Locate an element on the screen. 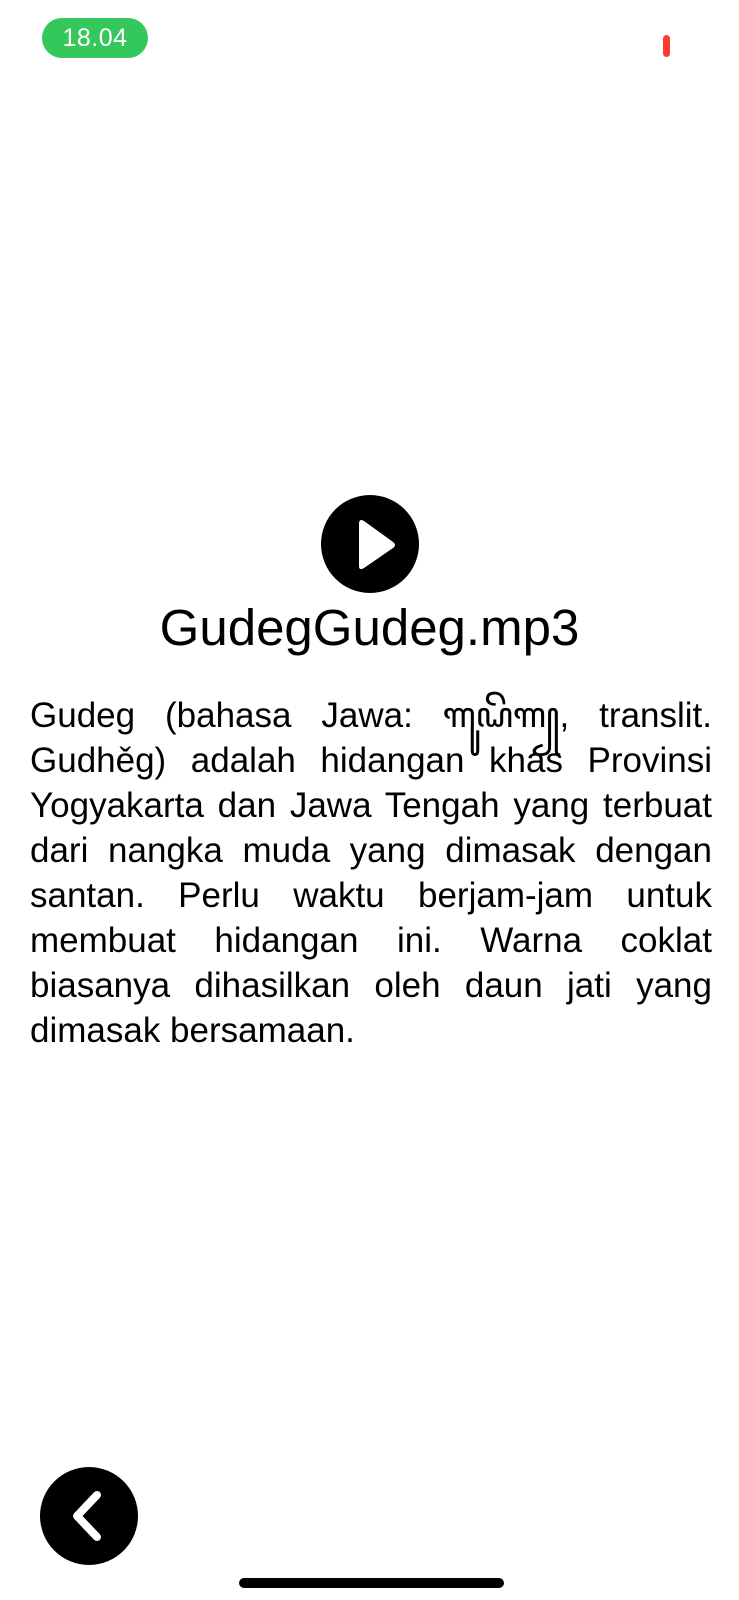 Image resolution: width=739 pixels, height=1600 pixels. home-indicator is located at coordinates (371, 1583).